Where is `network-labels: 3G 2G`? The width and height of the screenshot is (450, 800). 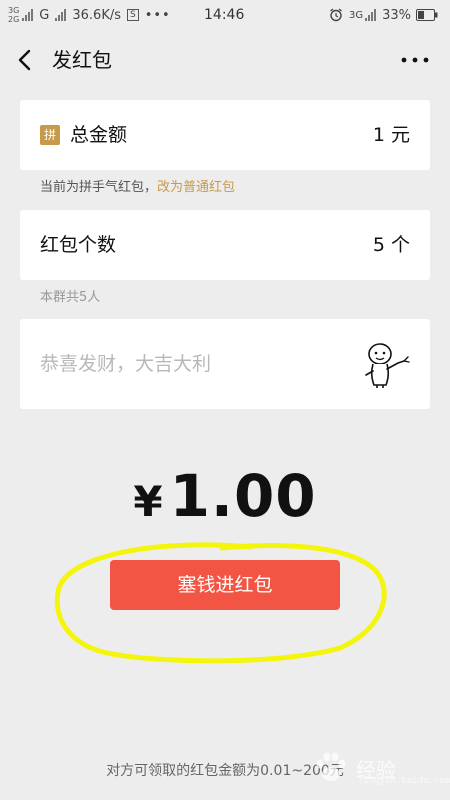 network-labels: 3G 2G is located at coordinates (13, 15).